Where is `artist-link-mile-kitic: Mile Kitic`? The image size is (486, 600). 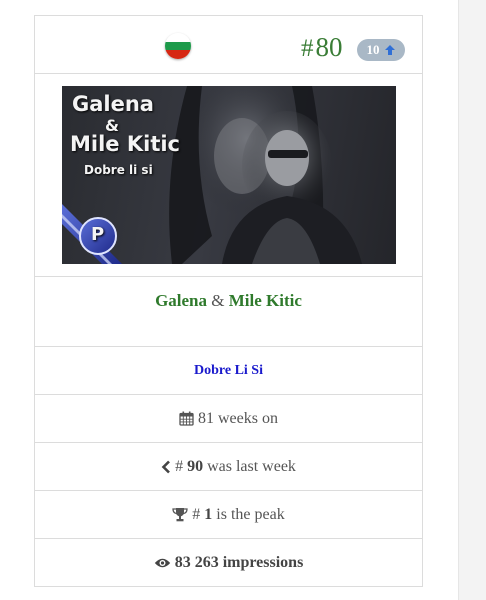 artist-link-mile-kitic: Mile Kitic is located at coordinates (265, 300).